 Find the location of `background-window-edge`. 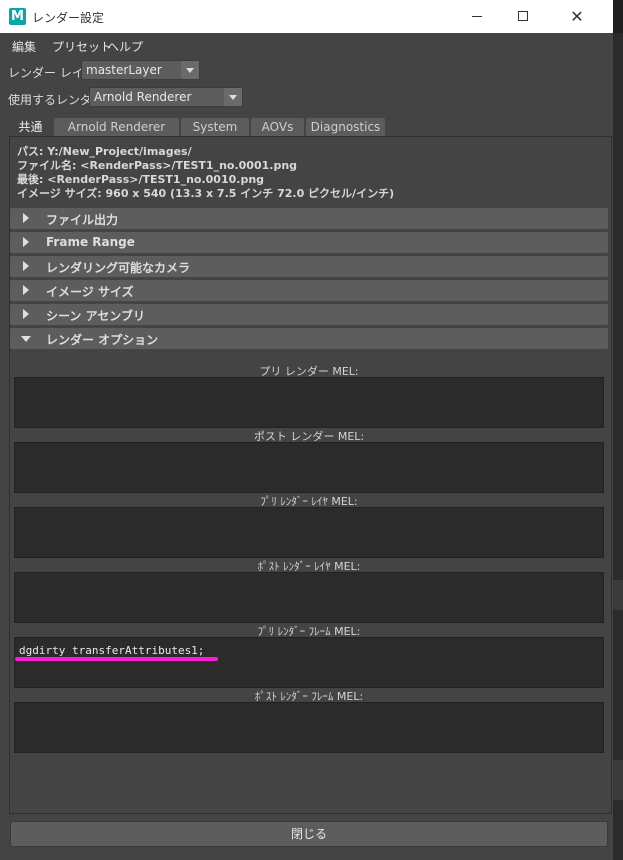

background-window-edge is located at coordinates (618, 430).